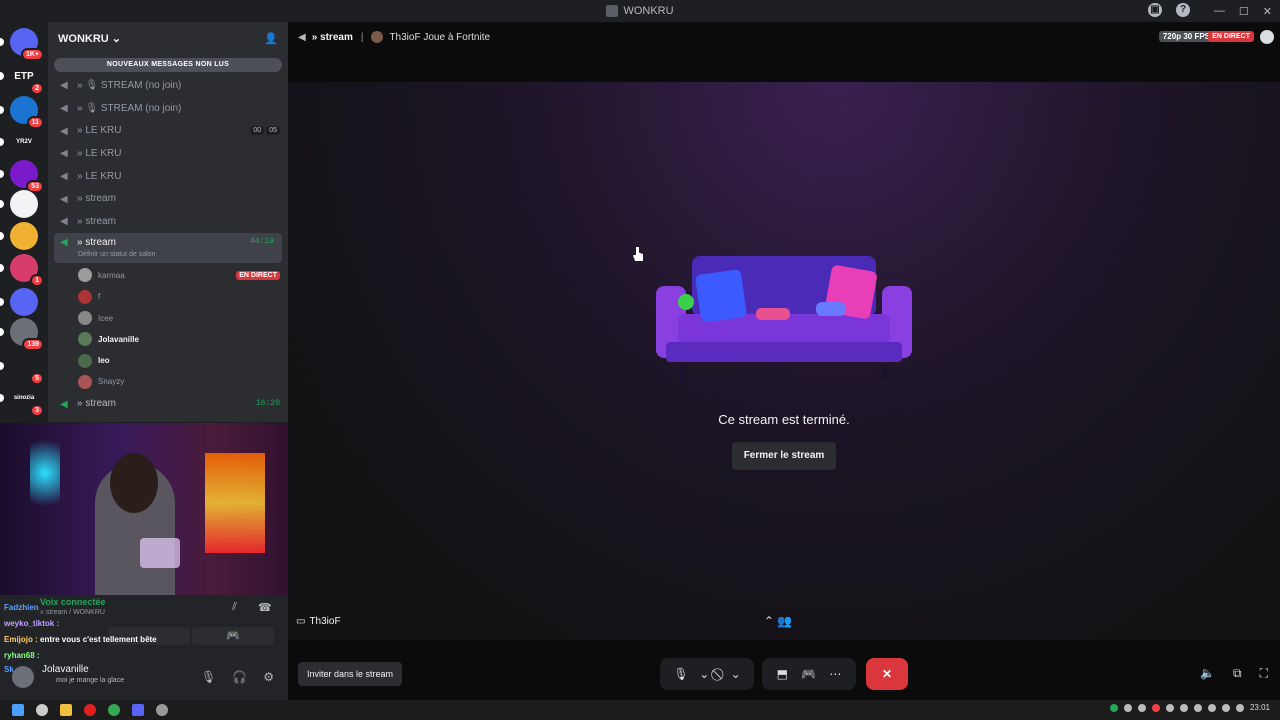 The width and height of the screenshot is (1280, 720). What do you see at coordinates (99, 131) in the screenshot?
I see `channel-name: » LE KRU` at bounding box center [99, 131].